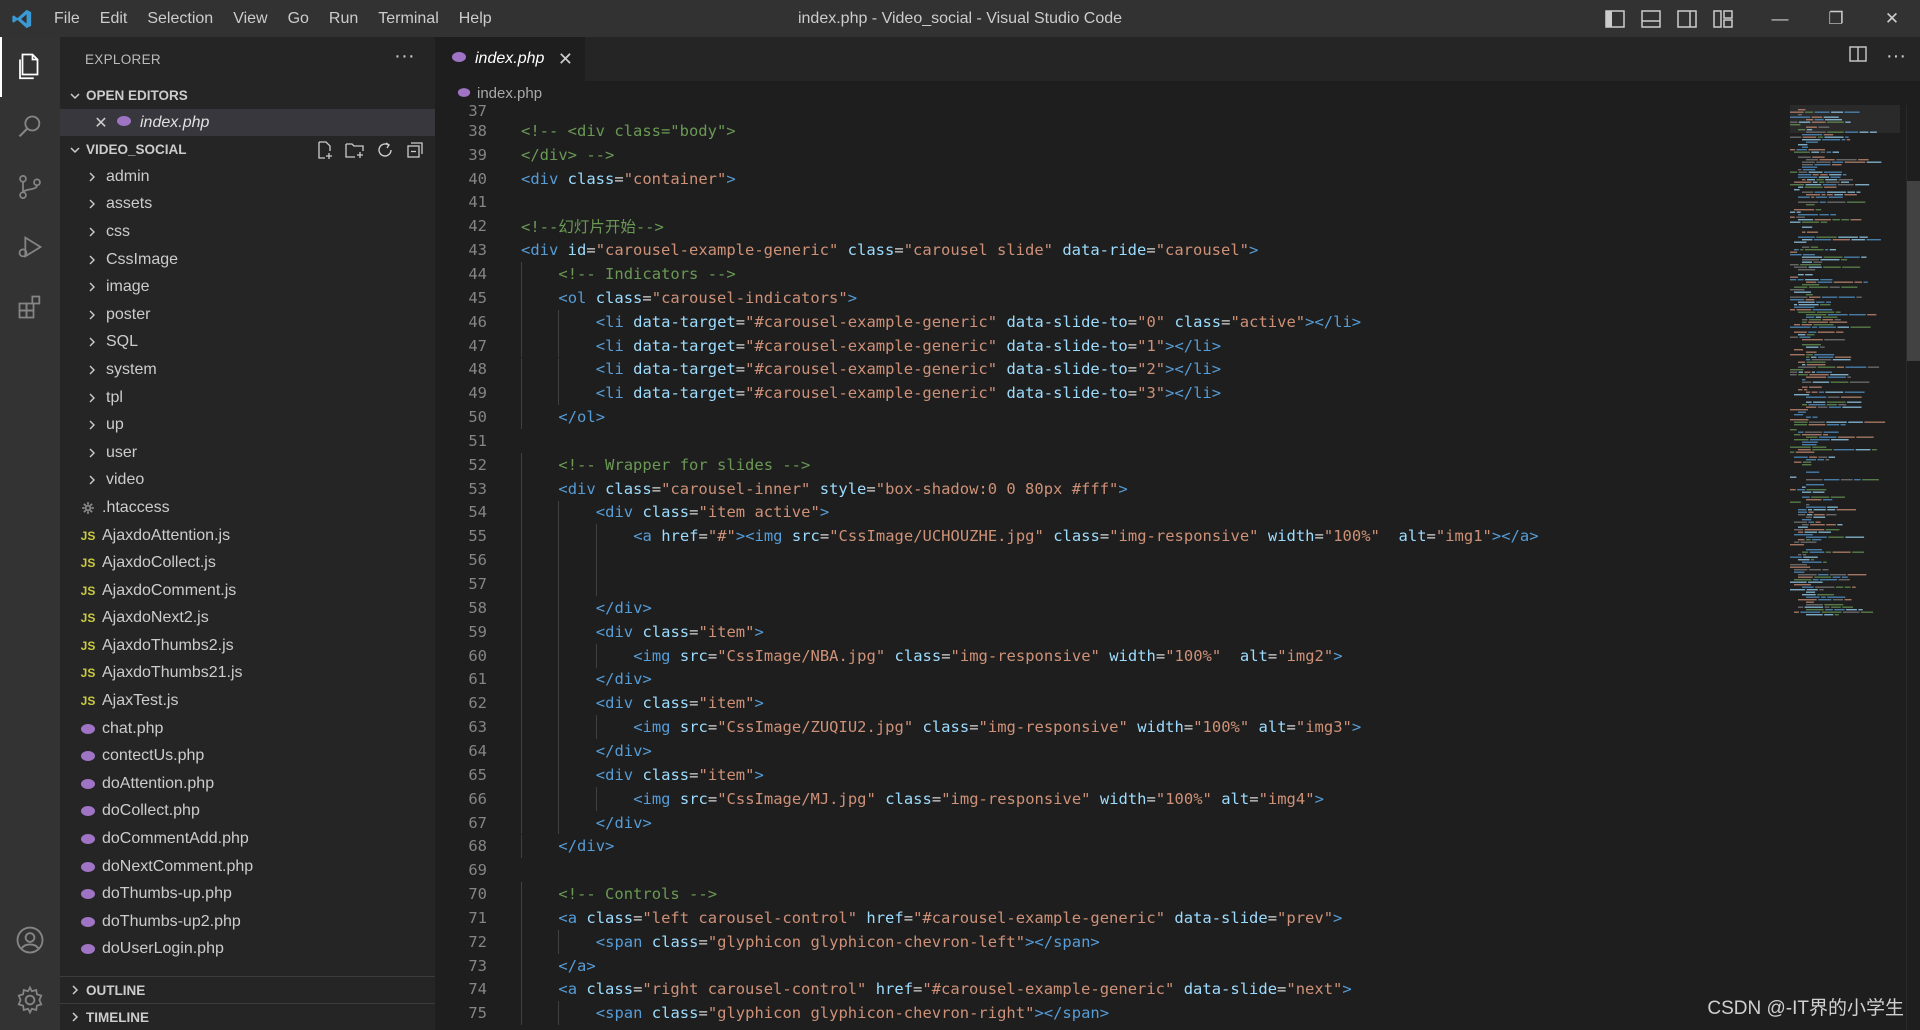  What do you see at coordinates (67, 18) in the screenshot?
I see `menu-file: File` at bounding box center [67, 18].